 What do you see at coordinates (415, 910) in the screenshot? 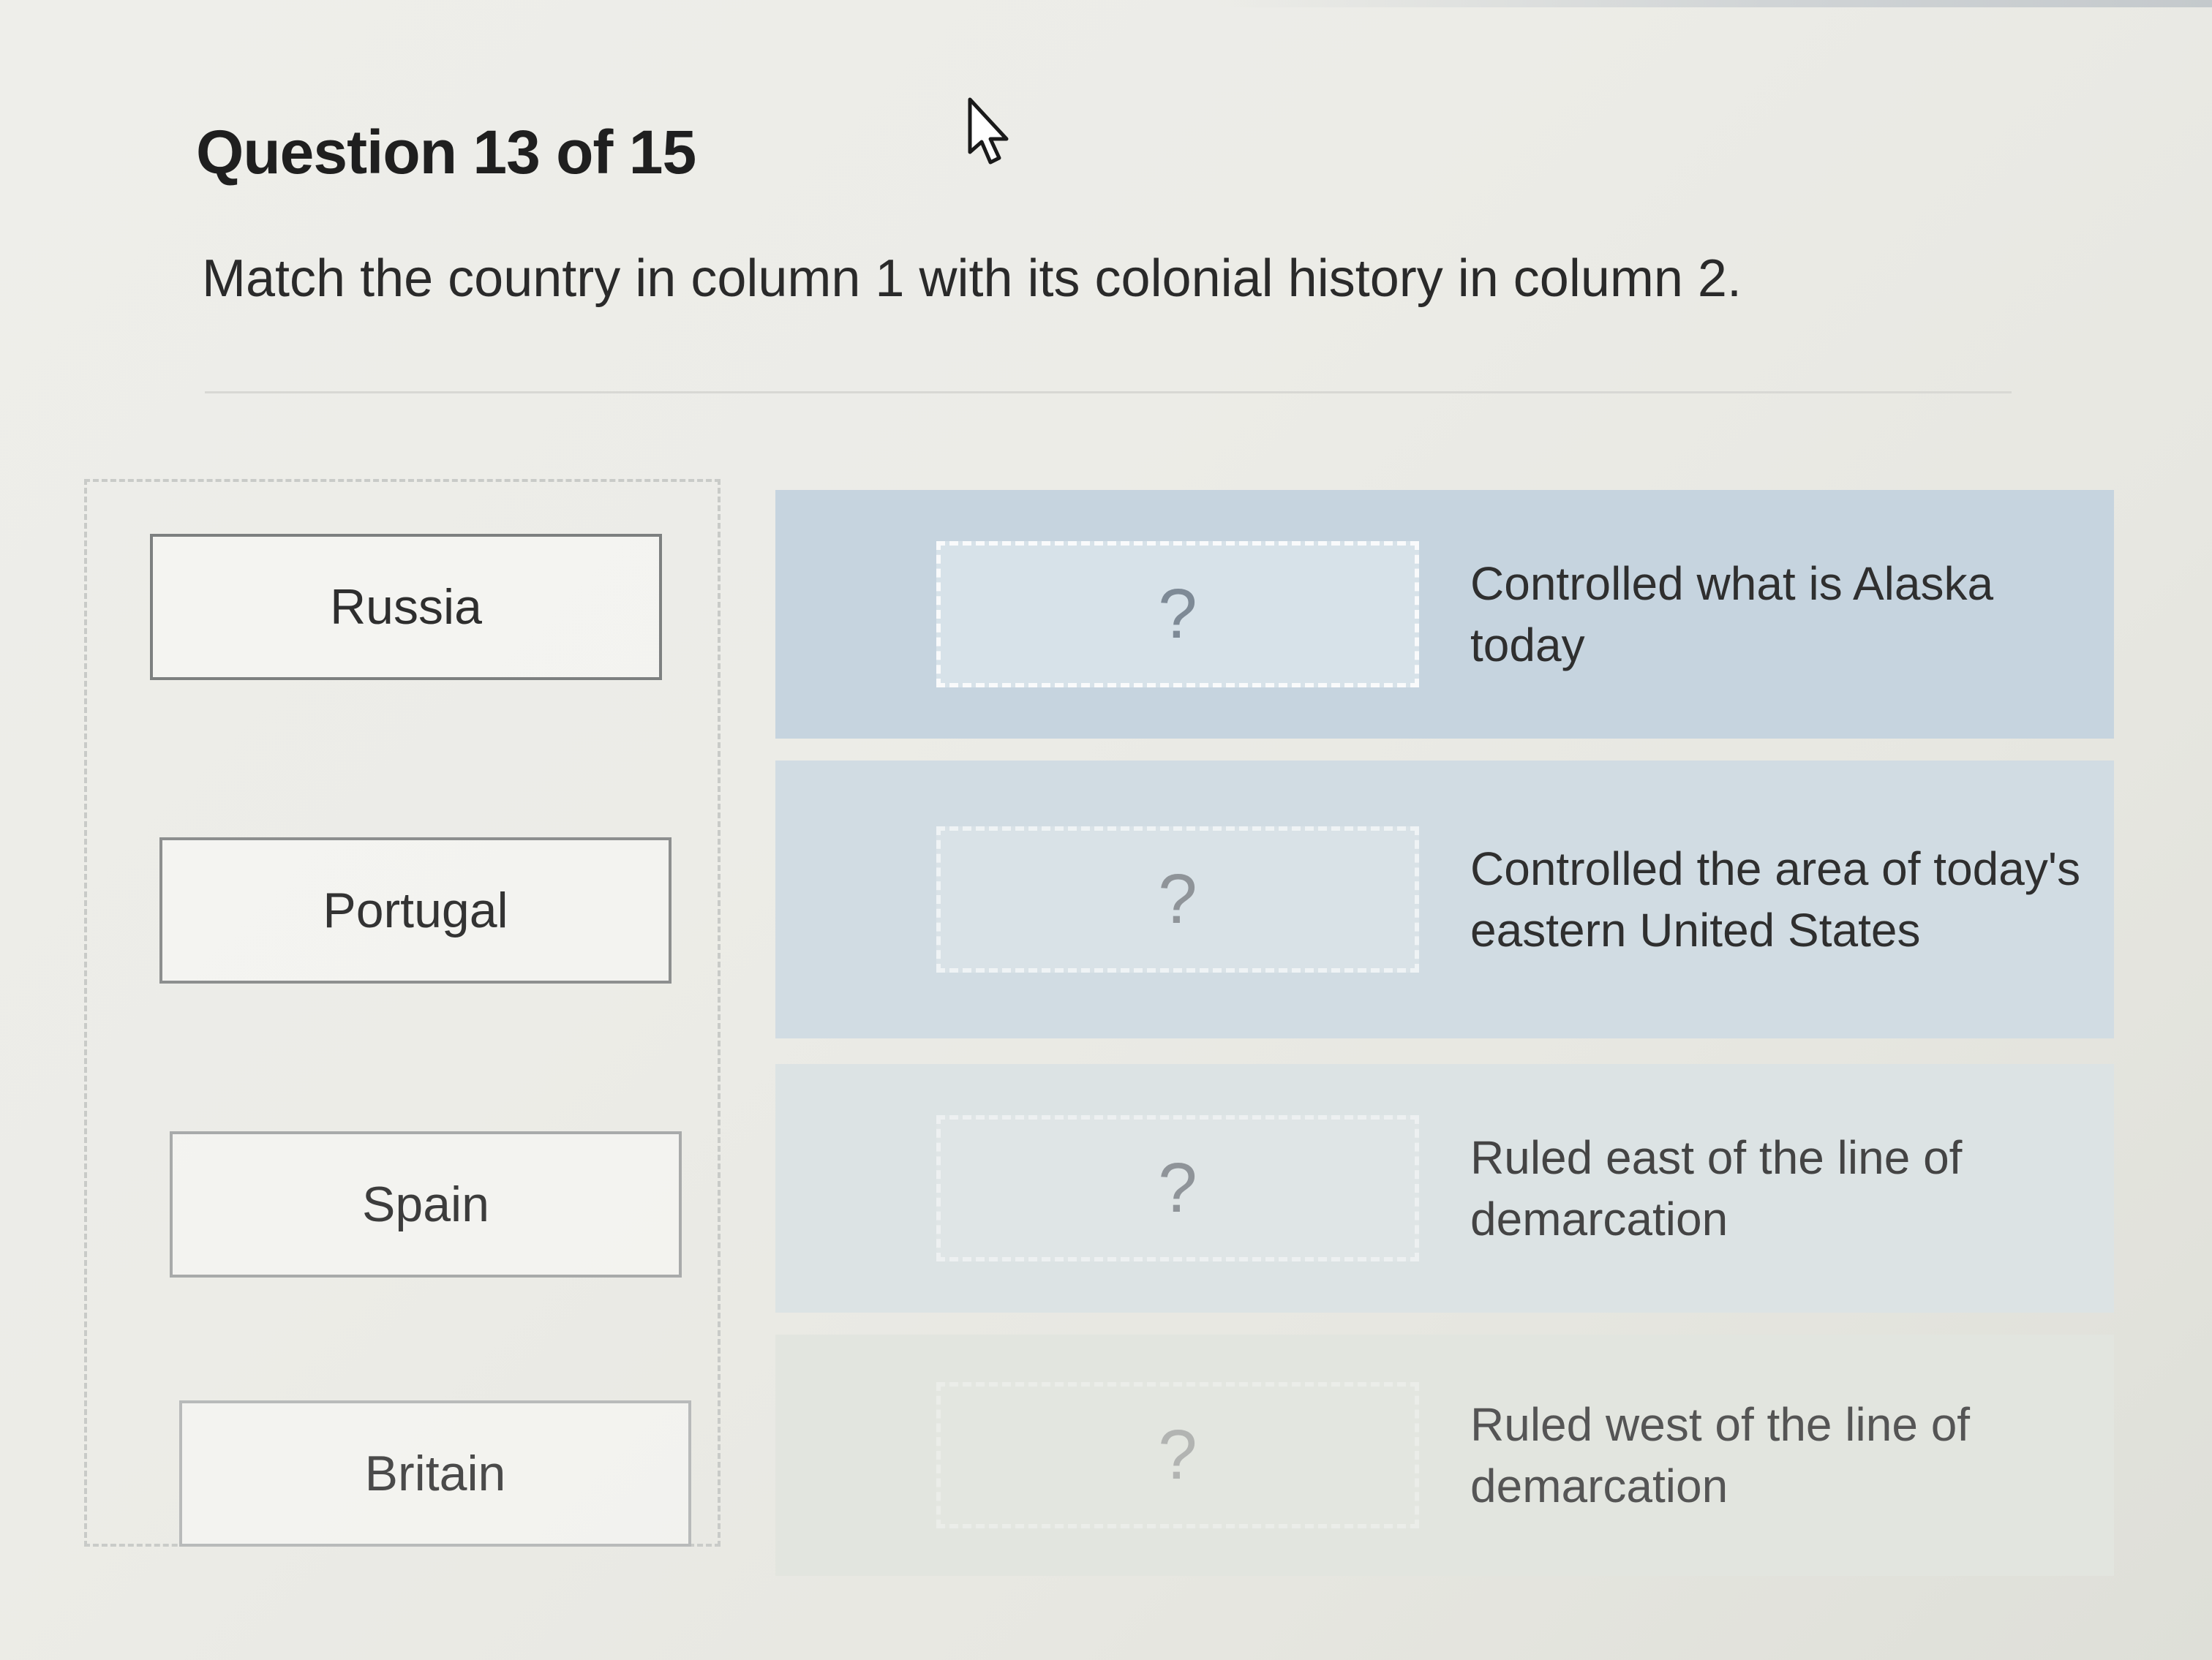
I see `choice-portugal: Portugal` at bounding box center [415, 910].